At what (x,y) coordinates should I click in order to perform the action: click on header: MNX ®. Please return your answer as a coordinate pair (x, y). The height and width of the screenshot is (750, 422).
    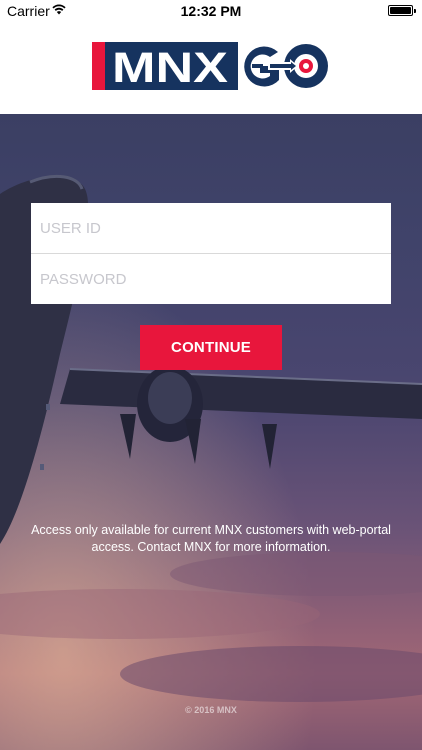
    Looking at the image, I should click on (211, 68).